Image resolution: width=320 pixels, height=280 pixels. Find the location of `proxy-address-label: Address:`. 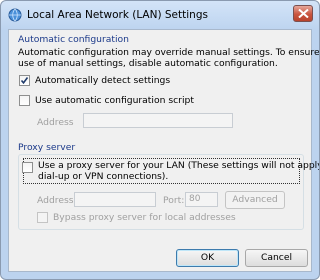

proxy-address-label: Address: is located at coordinates (57, 200).